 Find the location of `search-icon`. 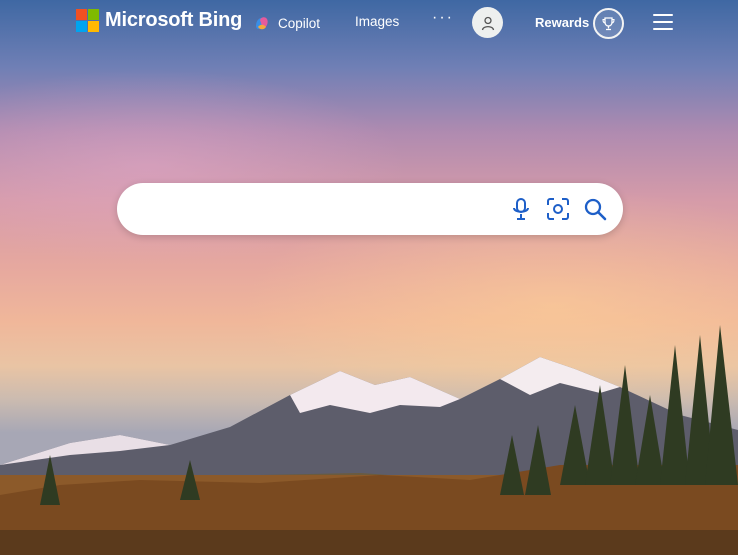

search-icon is located at coordinates (595, 209).